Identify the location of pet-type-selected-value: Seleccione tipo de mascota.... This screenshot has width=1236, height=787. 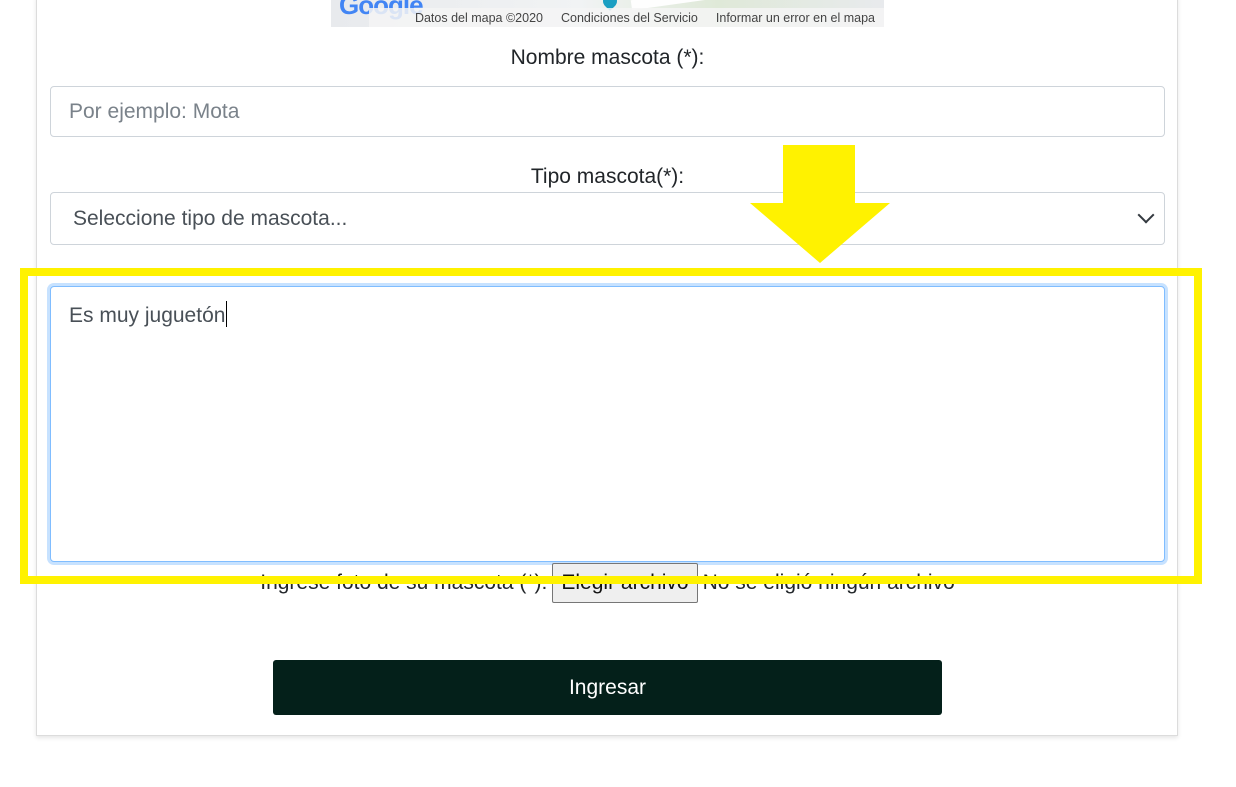
(210, 218).